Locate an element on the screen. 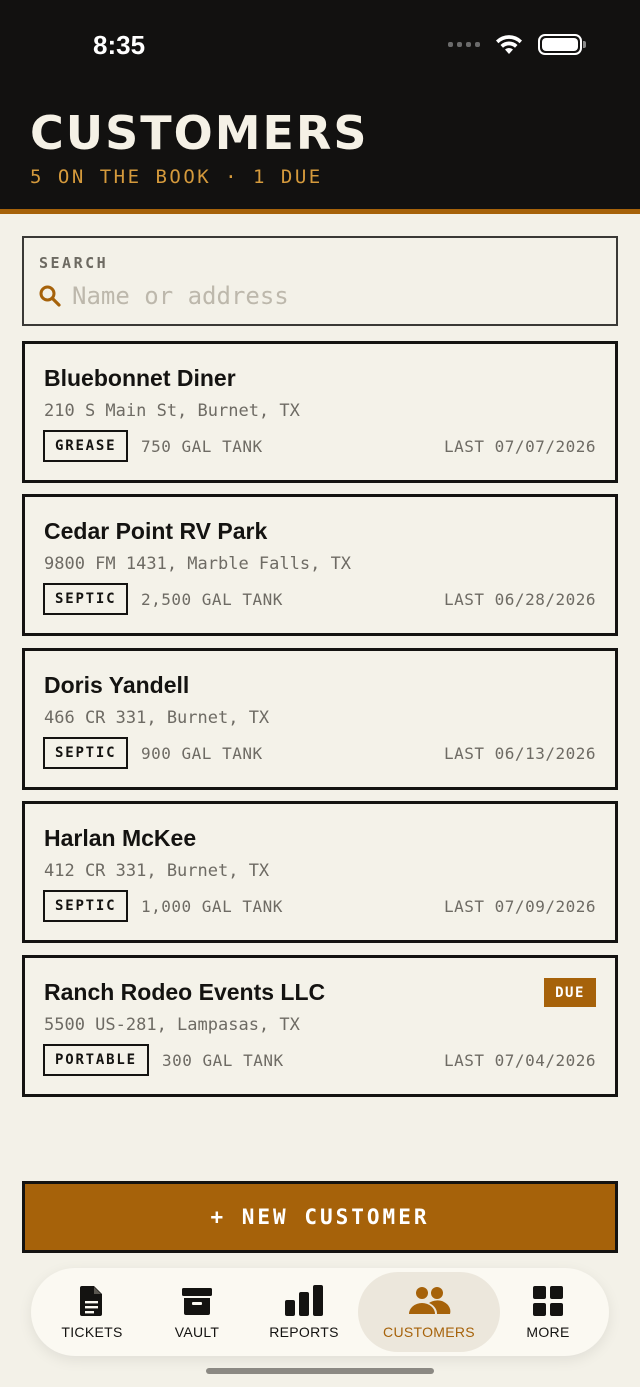 The image size is (640, 1387). document-icon is located at coordinates (91, 1301).